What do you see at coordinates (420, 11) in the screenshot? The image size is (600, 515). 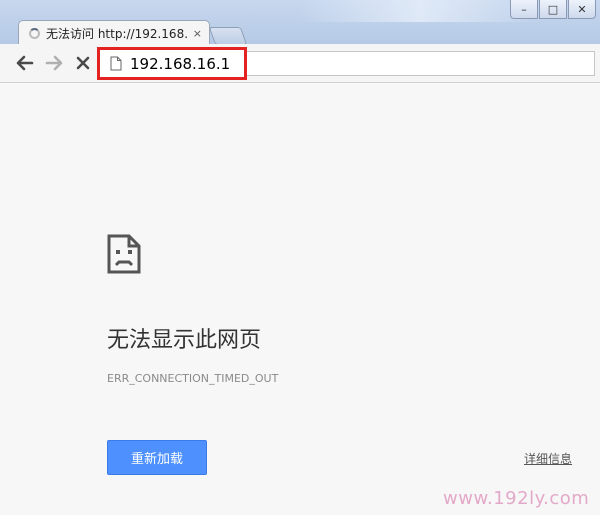 I see `title-bar-glow` at bounding box center [420, 11].